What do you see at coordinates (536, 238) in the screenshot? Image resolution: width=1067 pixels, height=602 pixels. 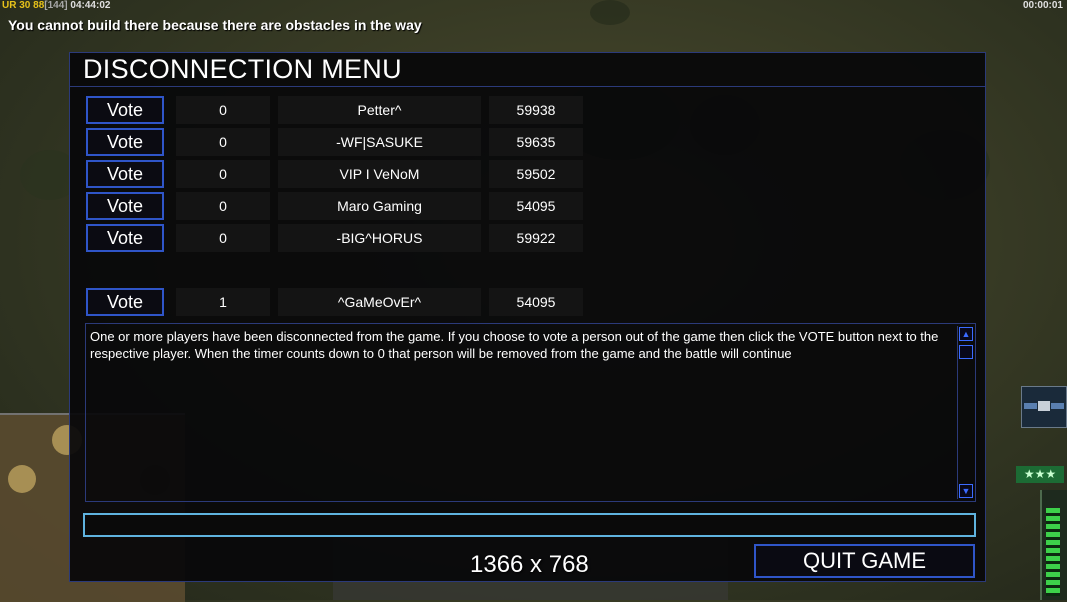 I see `player-timer: 59922` at bounding box center [536, 238].